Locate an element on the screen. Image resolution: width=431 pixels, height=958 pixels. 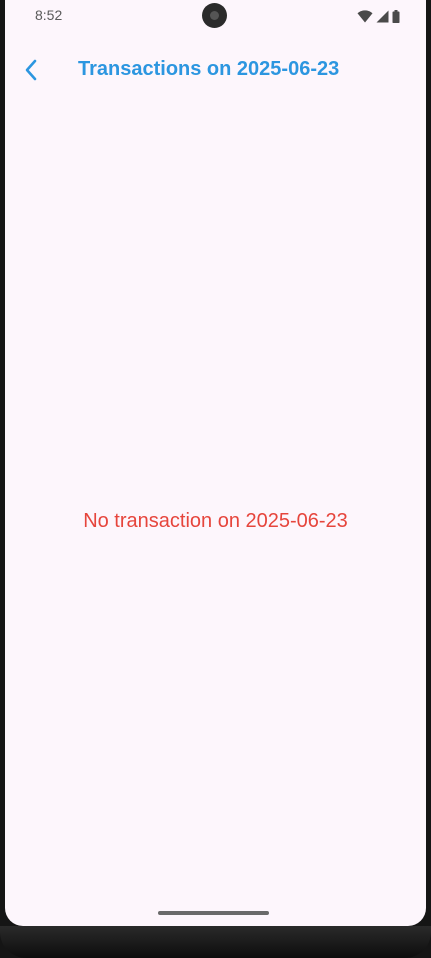
empty-state-message: No transaction on 2025-06-23 is located at coordinates (215, 521).